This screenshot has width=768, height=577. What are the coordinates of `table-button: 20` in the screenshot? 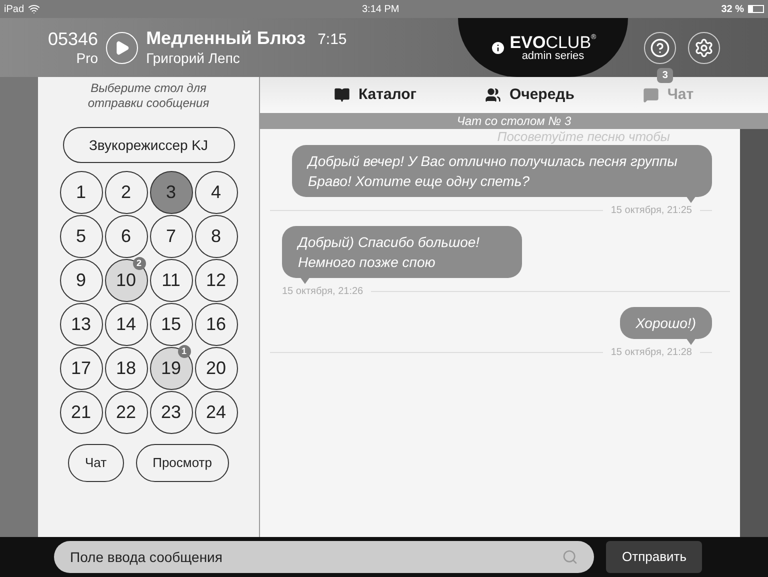 It's located at (216, 368).